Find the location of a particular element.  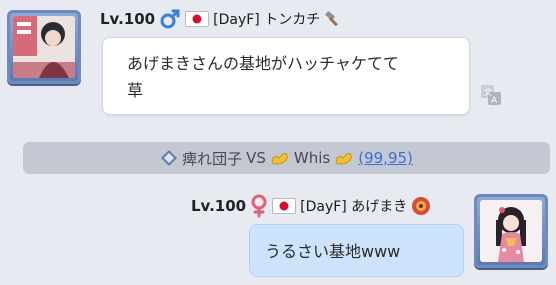

message-line: 草 is located at coordinates (135, 90).